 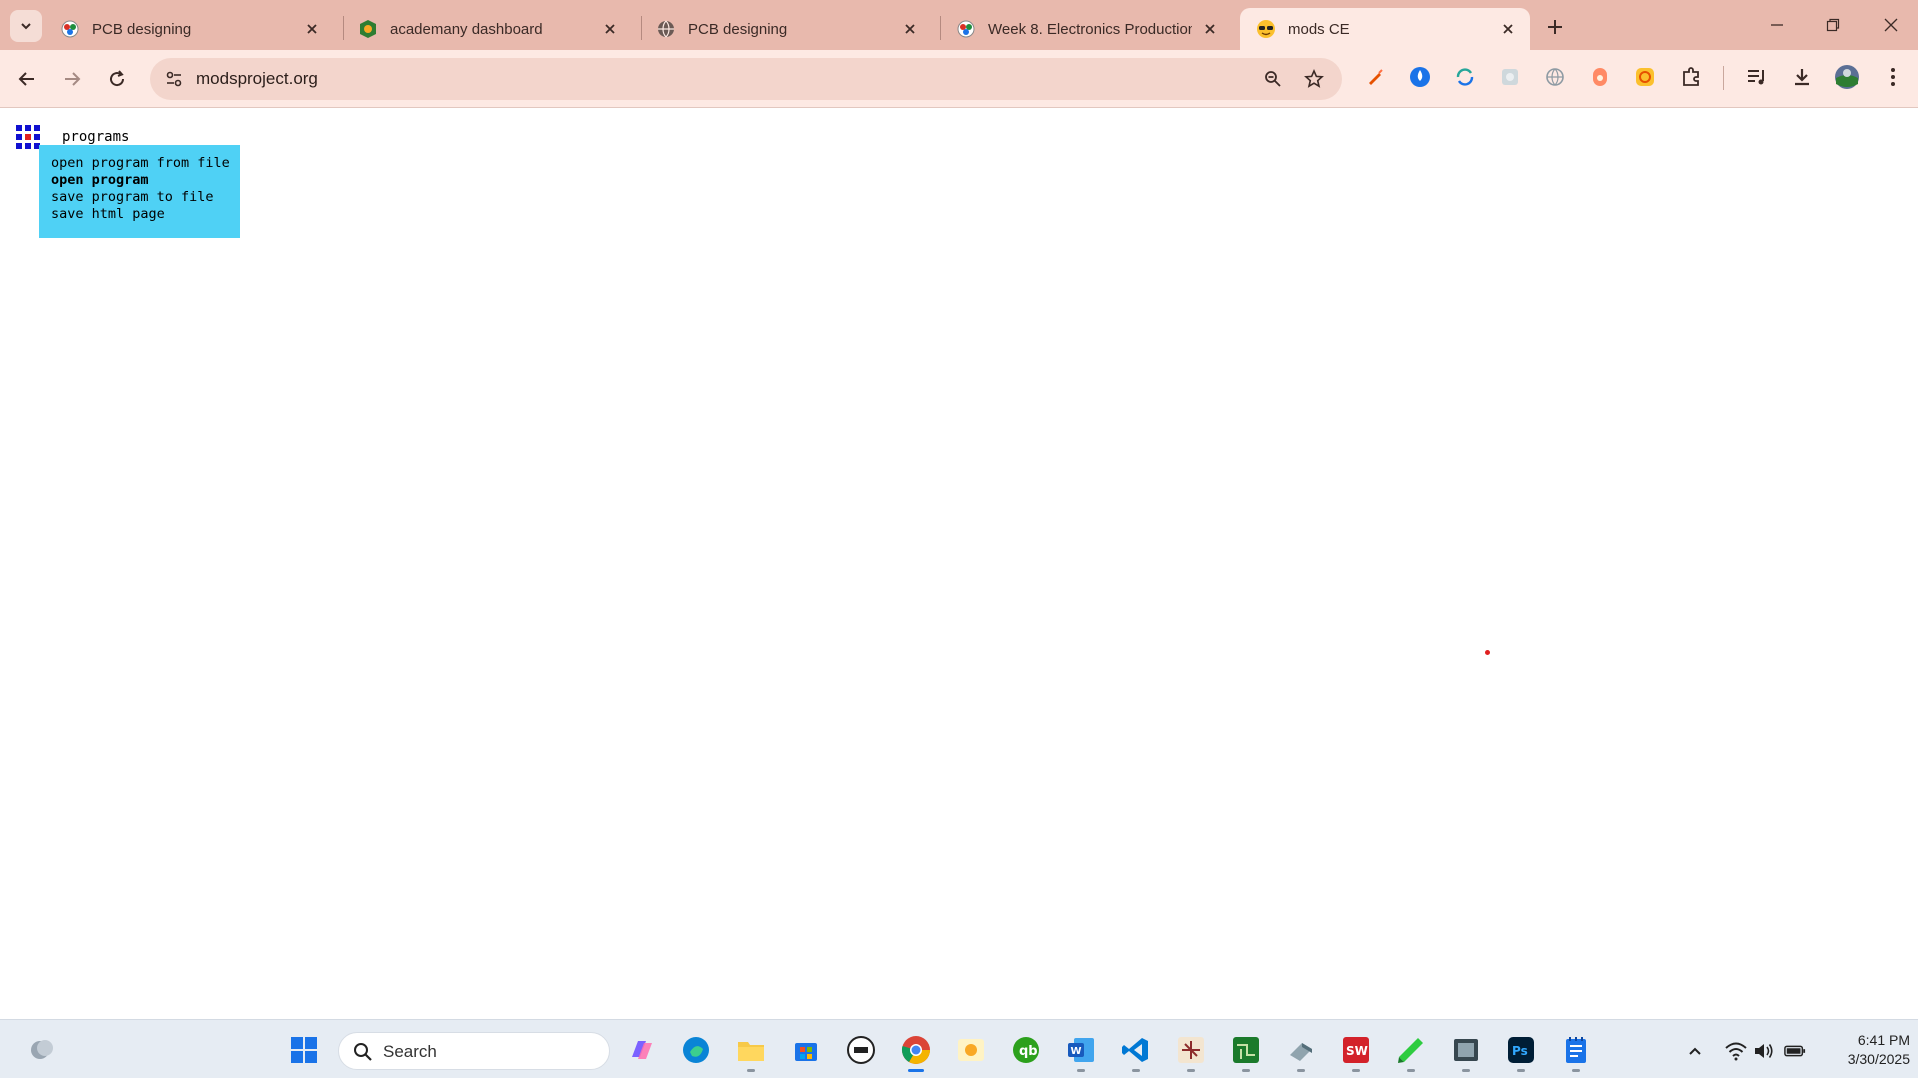 What do you see at coordinates (861, 1050) in the screenshot?
I see `dell-icon` at bounding box center [861, 1050].